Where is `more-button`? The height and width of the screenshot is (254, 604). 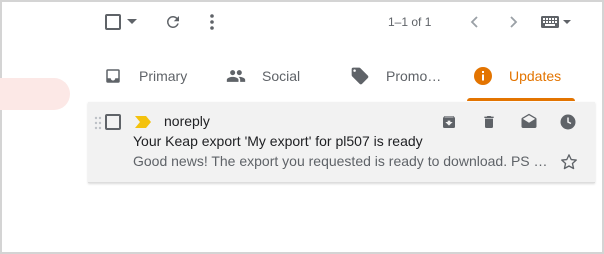
more-button is located at coordinates (212, 22).